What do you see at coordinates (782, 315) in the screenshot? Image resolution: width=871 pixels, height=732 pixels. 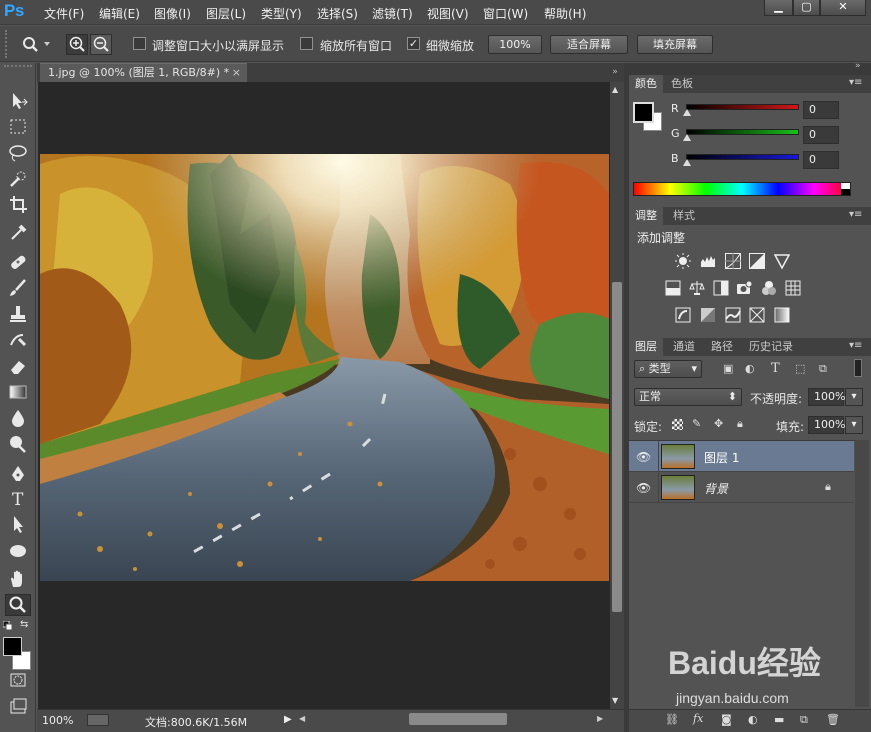 I see `gradient-map-icon` at bounding box center [782, 315].